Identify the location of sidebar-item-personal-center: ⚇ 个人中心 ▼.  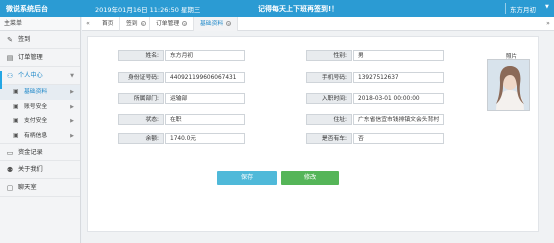
(40, 76).